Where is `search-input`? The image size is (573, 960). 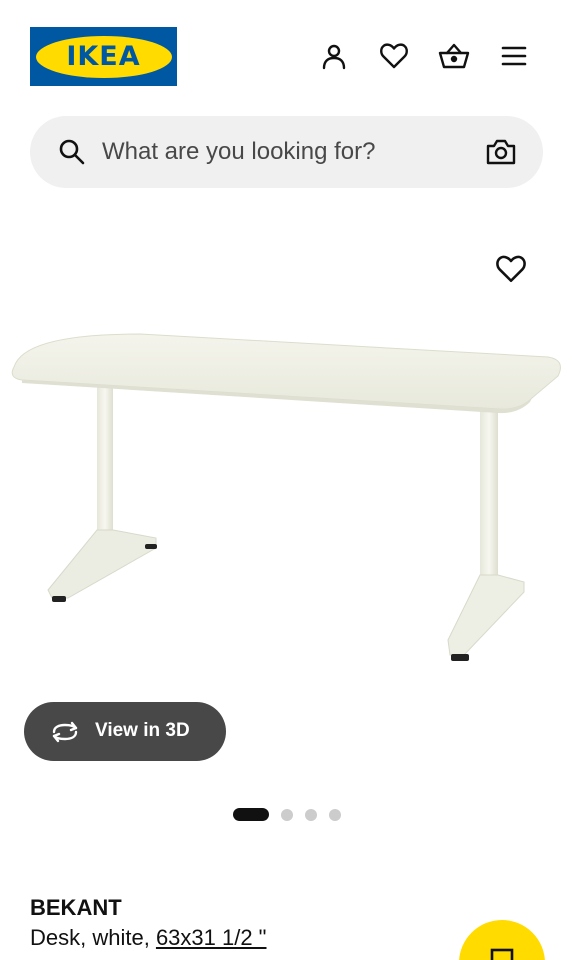 search-input is located at coordinates (287, 152).